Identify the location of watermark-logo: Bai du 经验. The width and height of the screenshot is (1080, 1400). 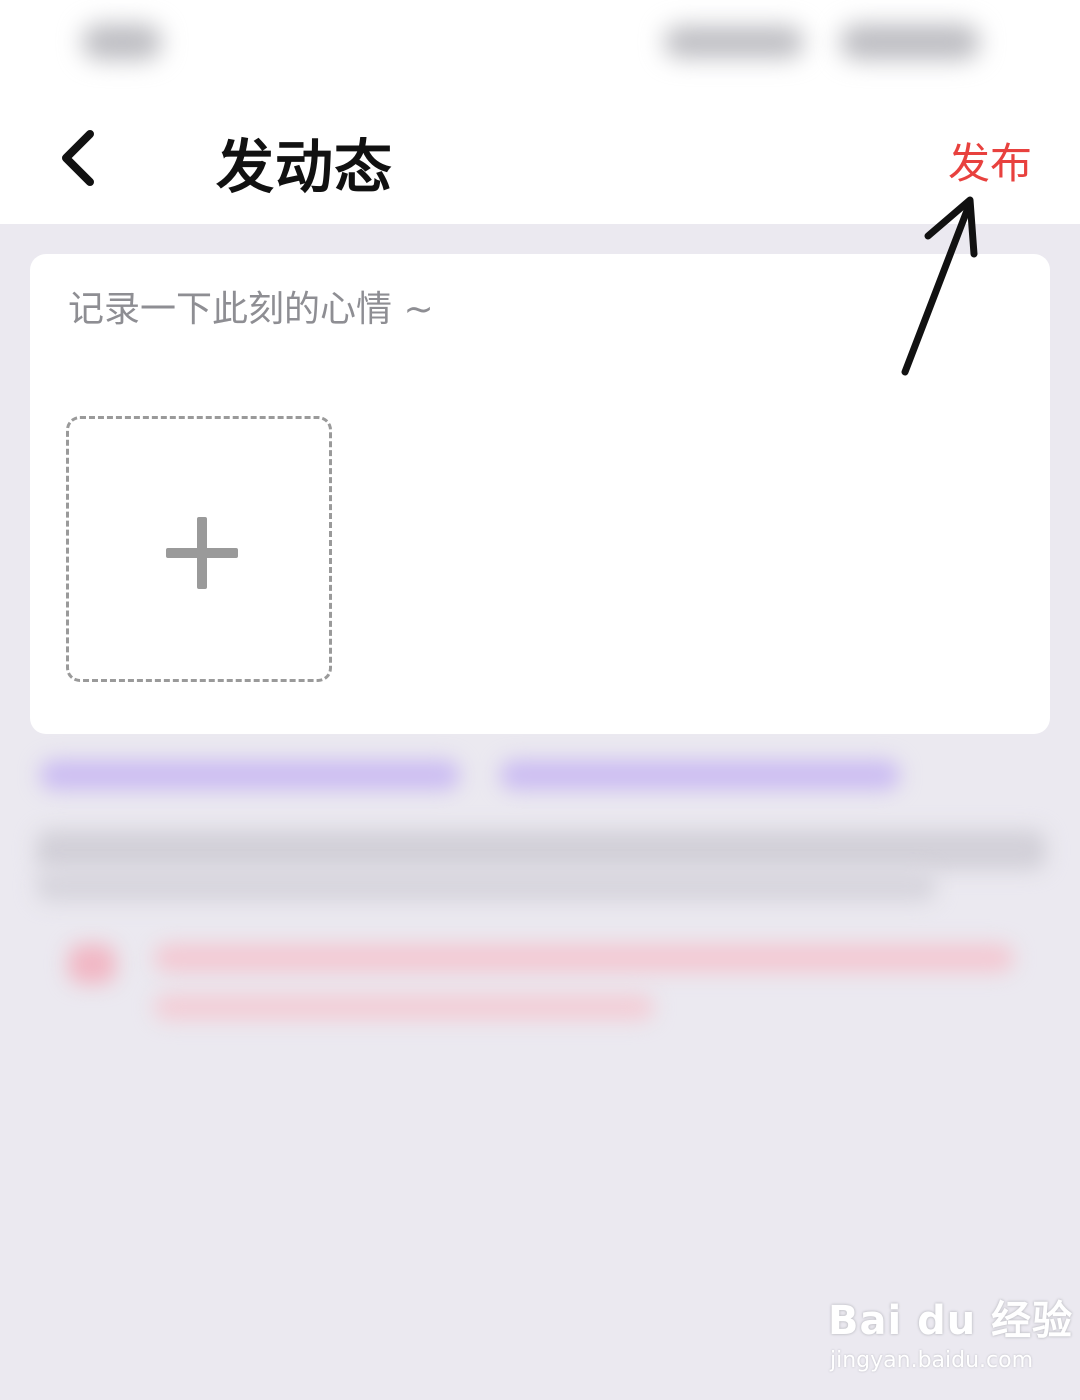
(951, 1321).